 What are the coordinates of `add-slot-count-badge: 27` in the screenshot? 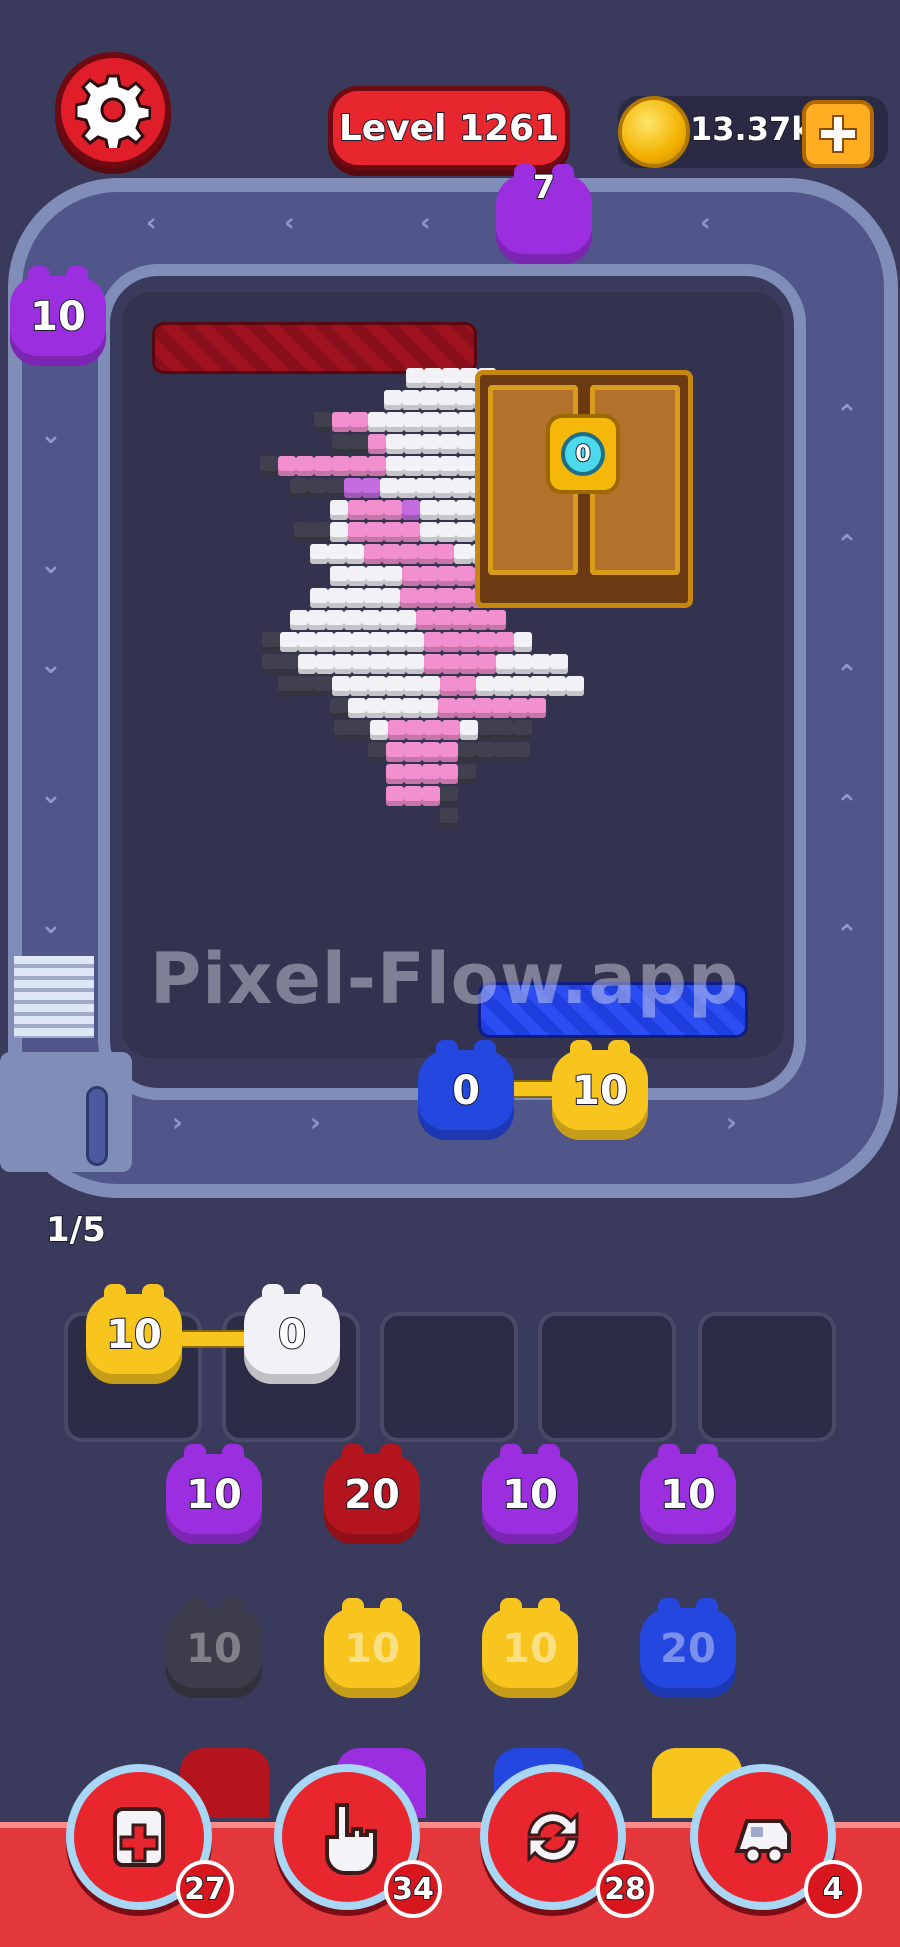 It's located at (205, 1889).